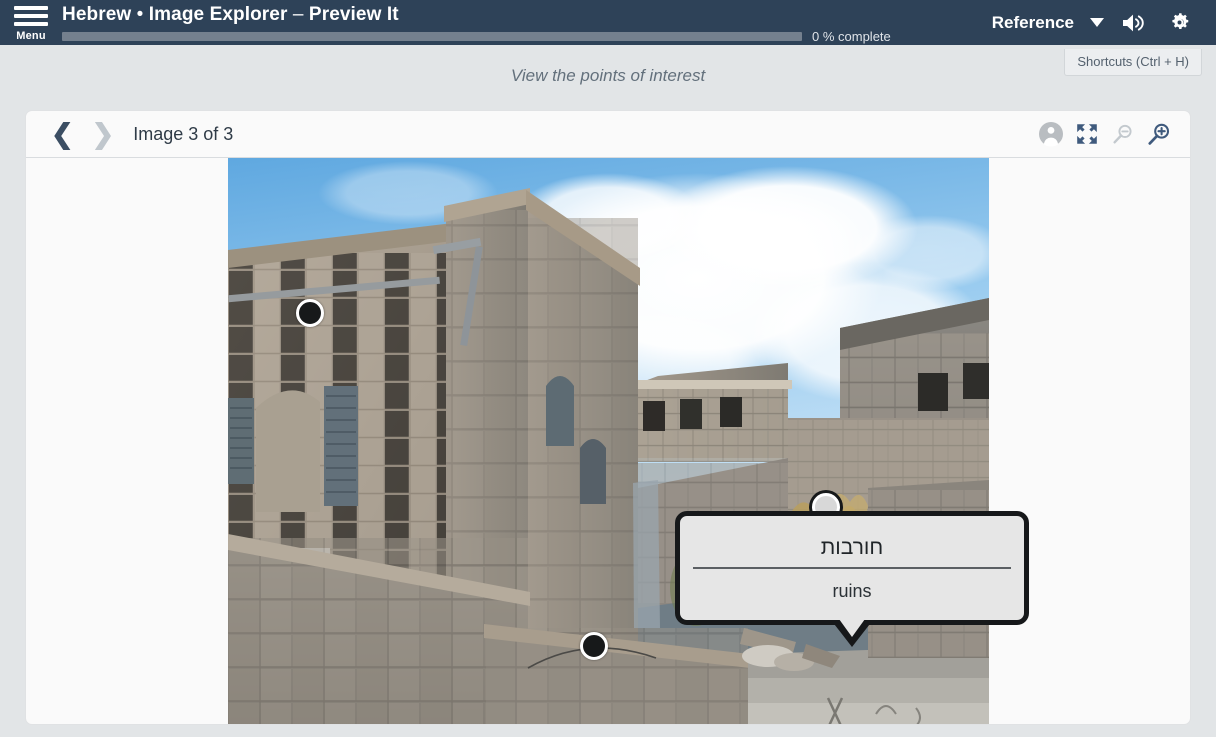  Describe the element at coordinates (608, 75) in the screenshot. I see `instruction-text: View the points of interest` at that location.